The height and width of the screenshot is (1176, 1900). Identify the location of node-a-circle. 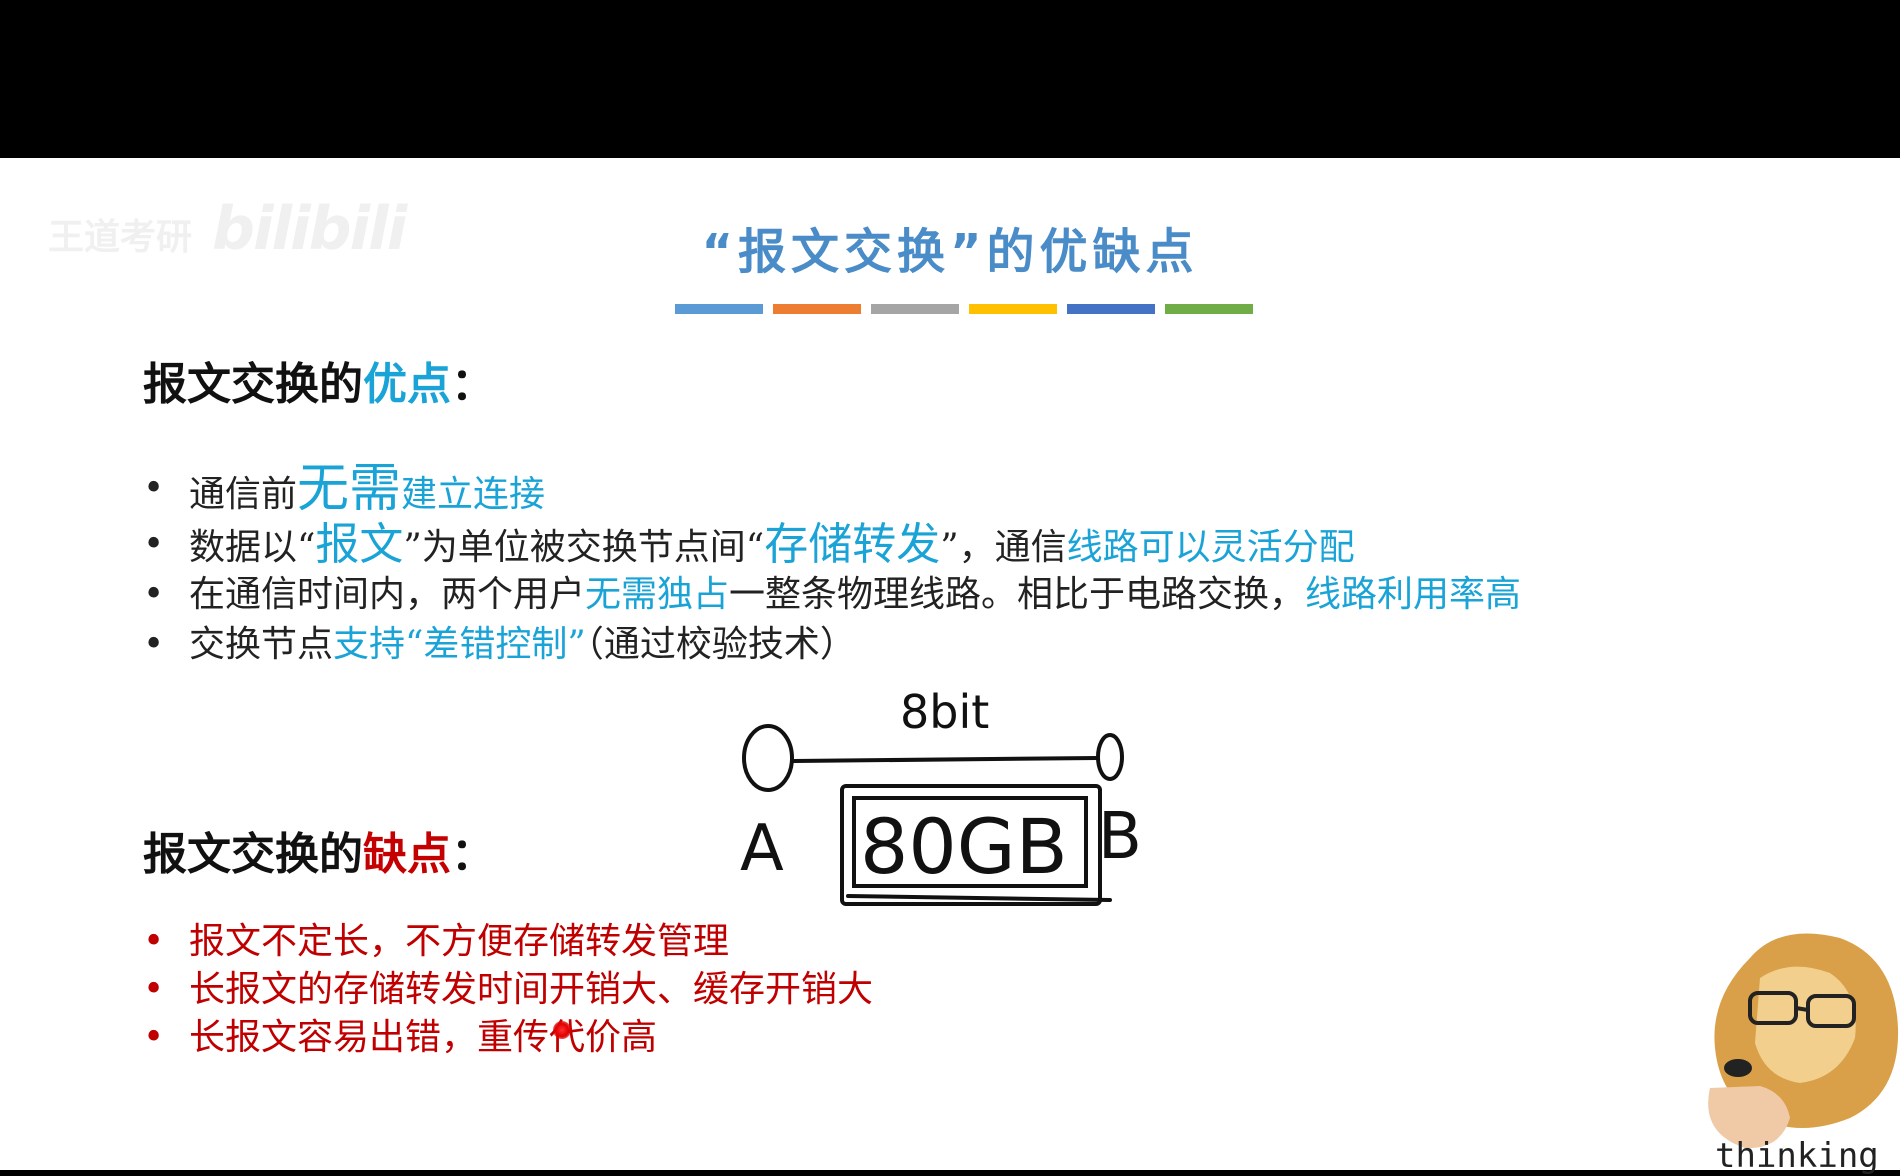
(768, 758).